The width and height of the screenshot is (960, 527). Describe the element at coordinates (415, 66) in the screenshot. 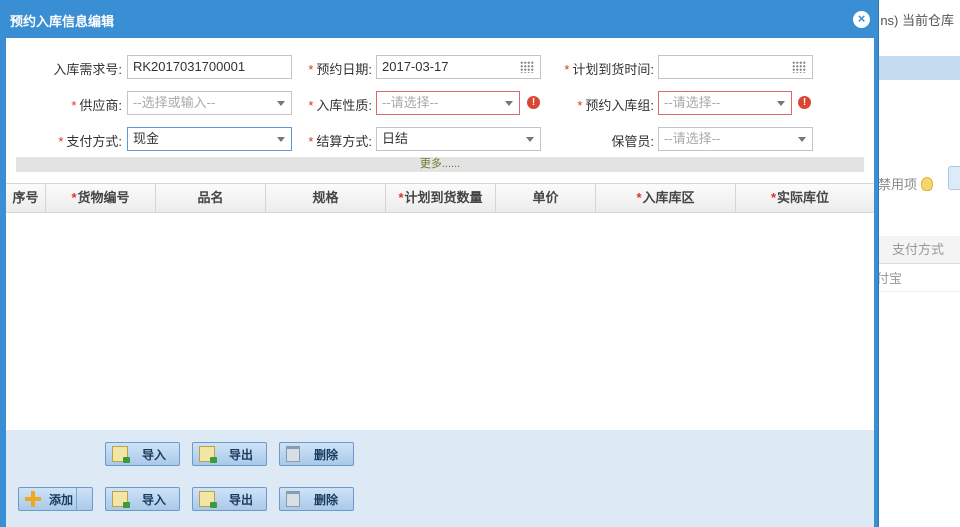

I see `appt-date-value: 2017-03-17` at that location.